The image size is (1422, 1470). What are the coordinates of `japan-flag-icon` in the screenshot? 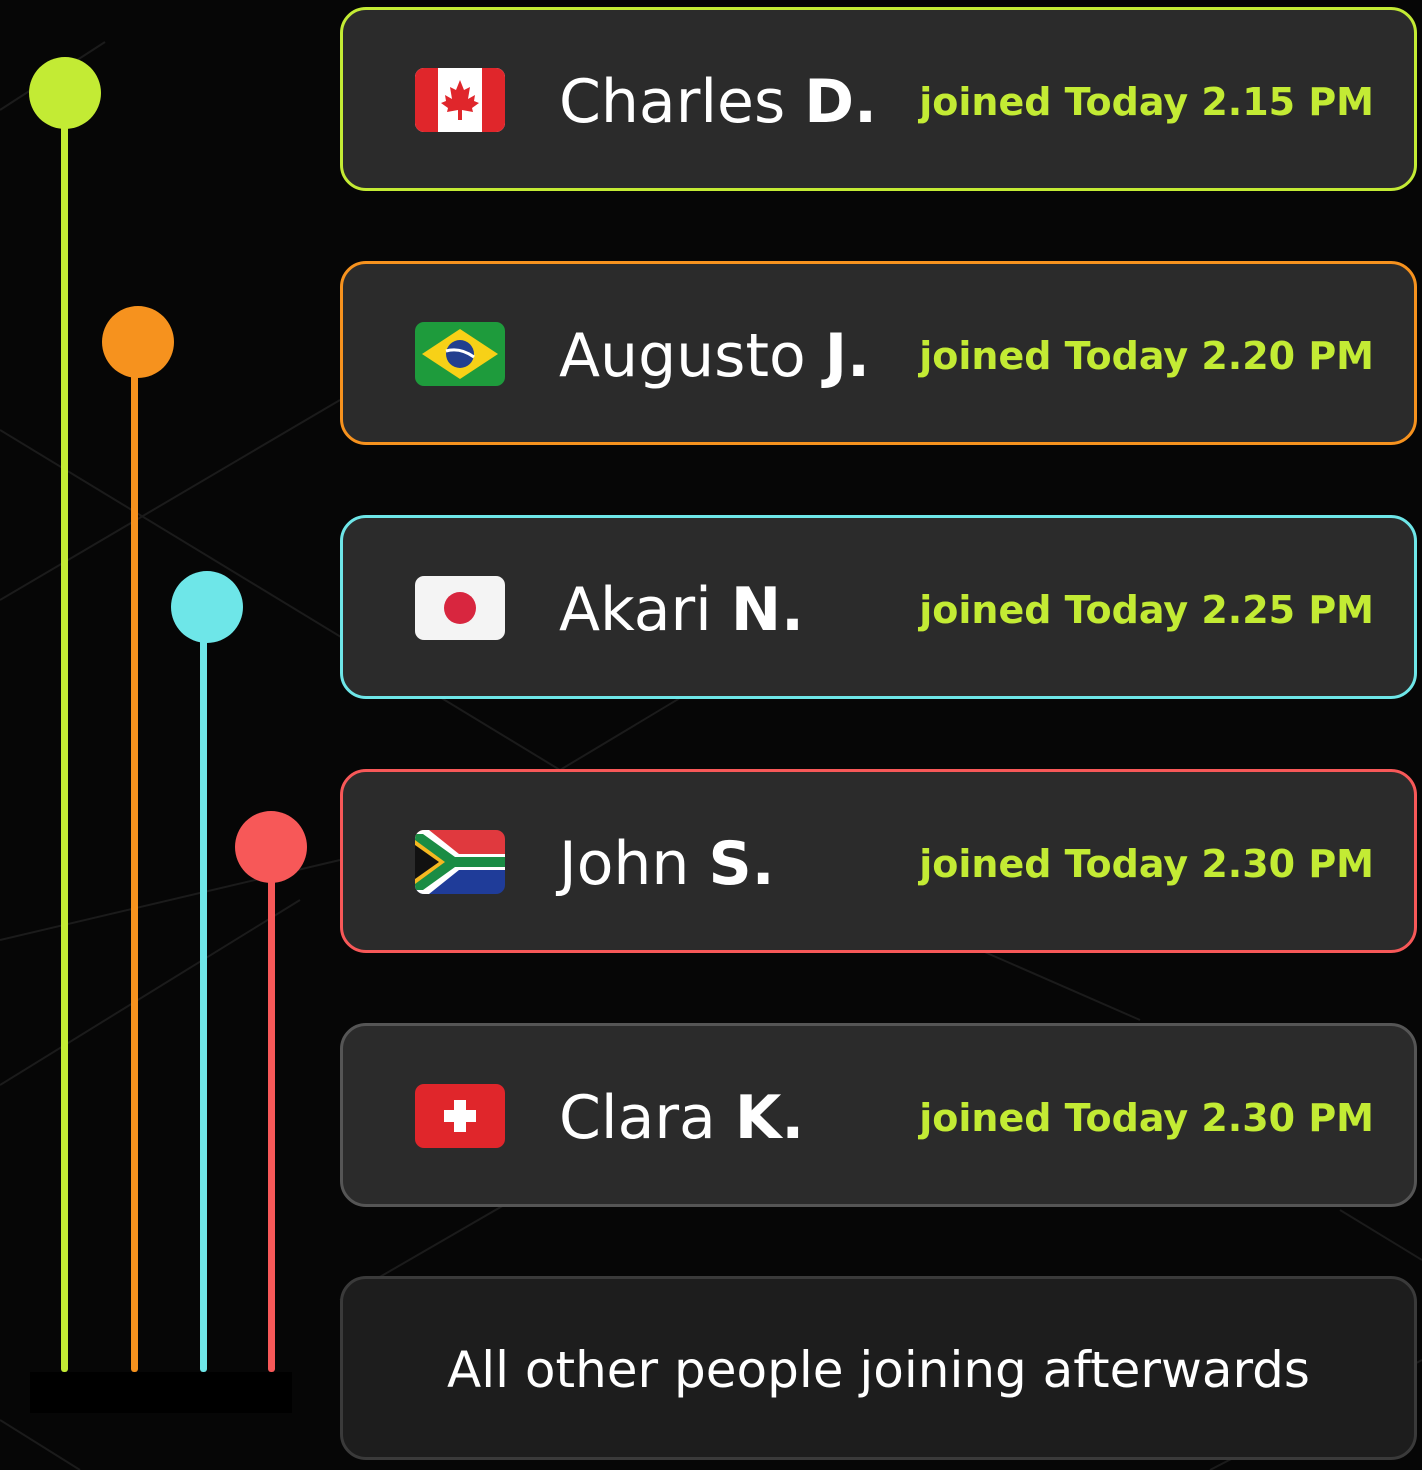 It's located at (460, 608).